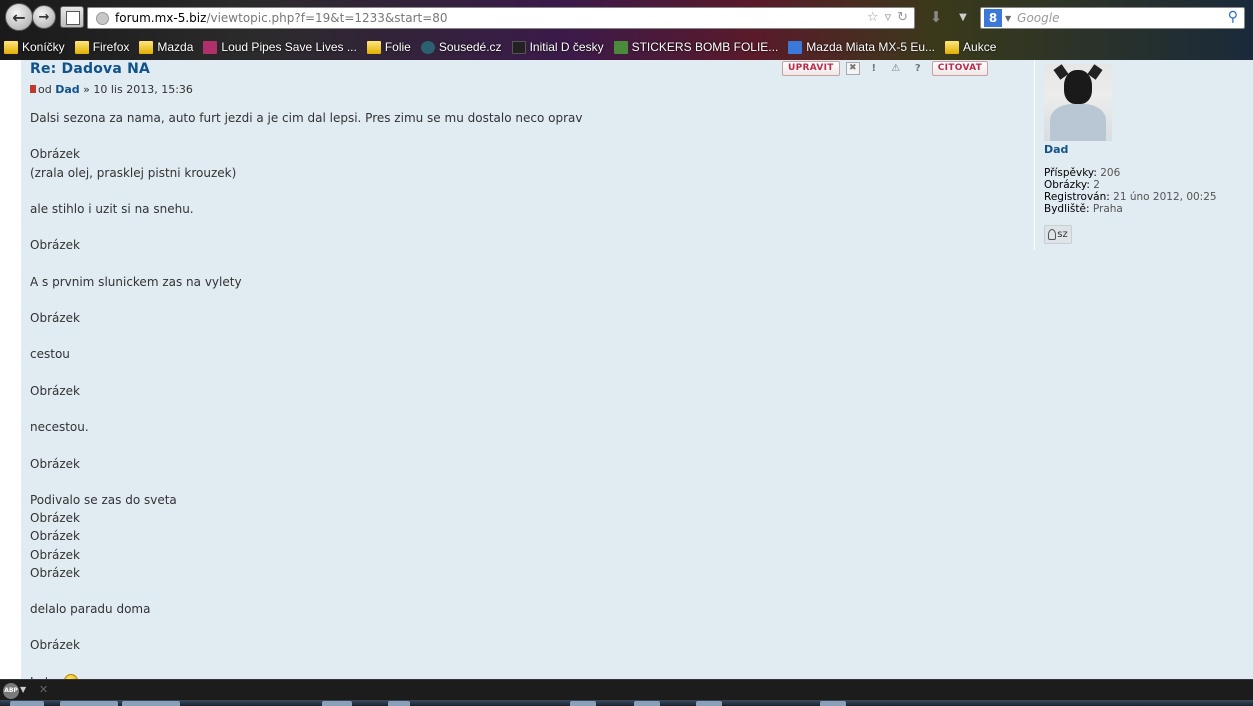 The height and width of the screenshot is (706, 1253). I want to click on search-icon: ⚲, so click(1233, 17).